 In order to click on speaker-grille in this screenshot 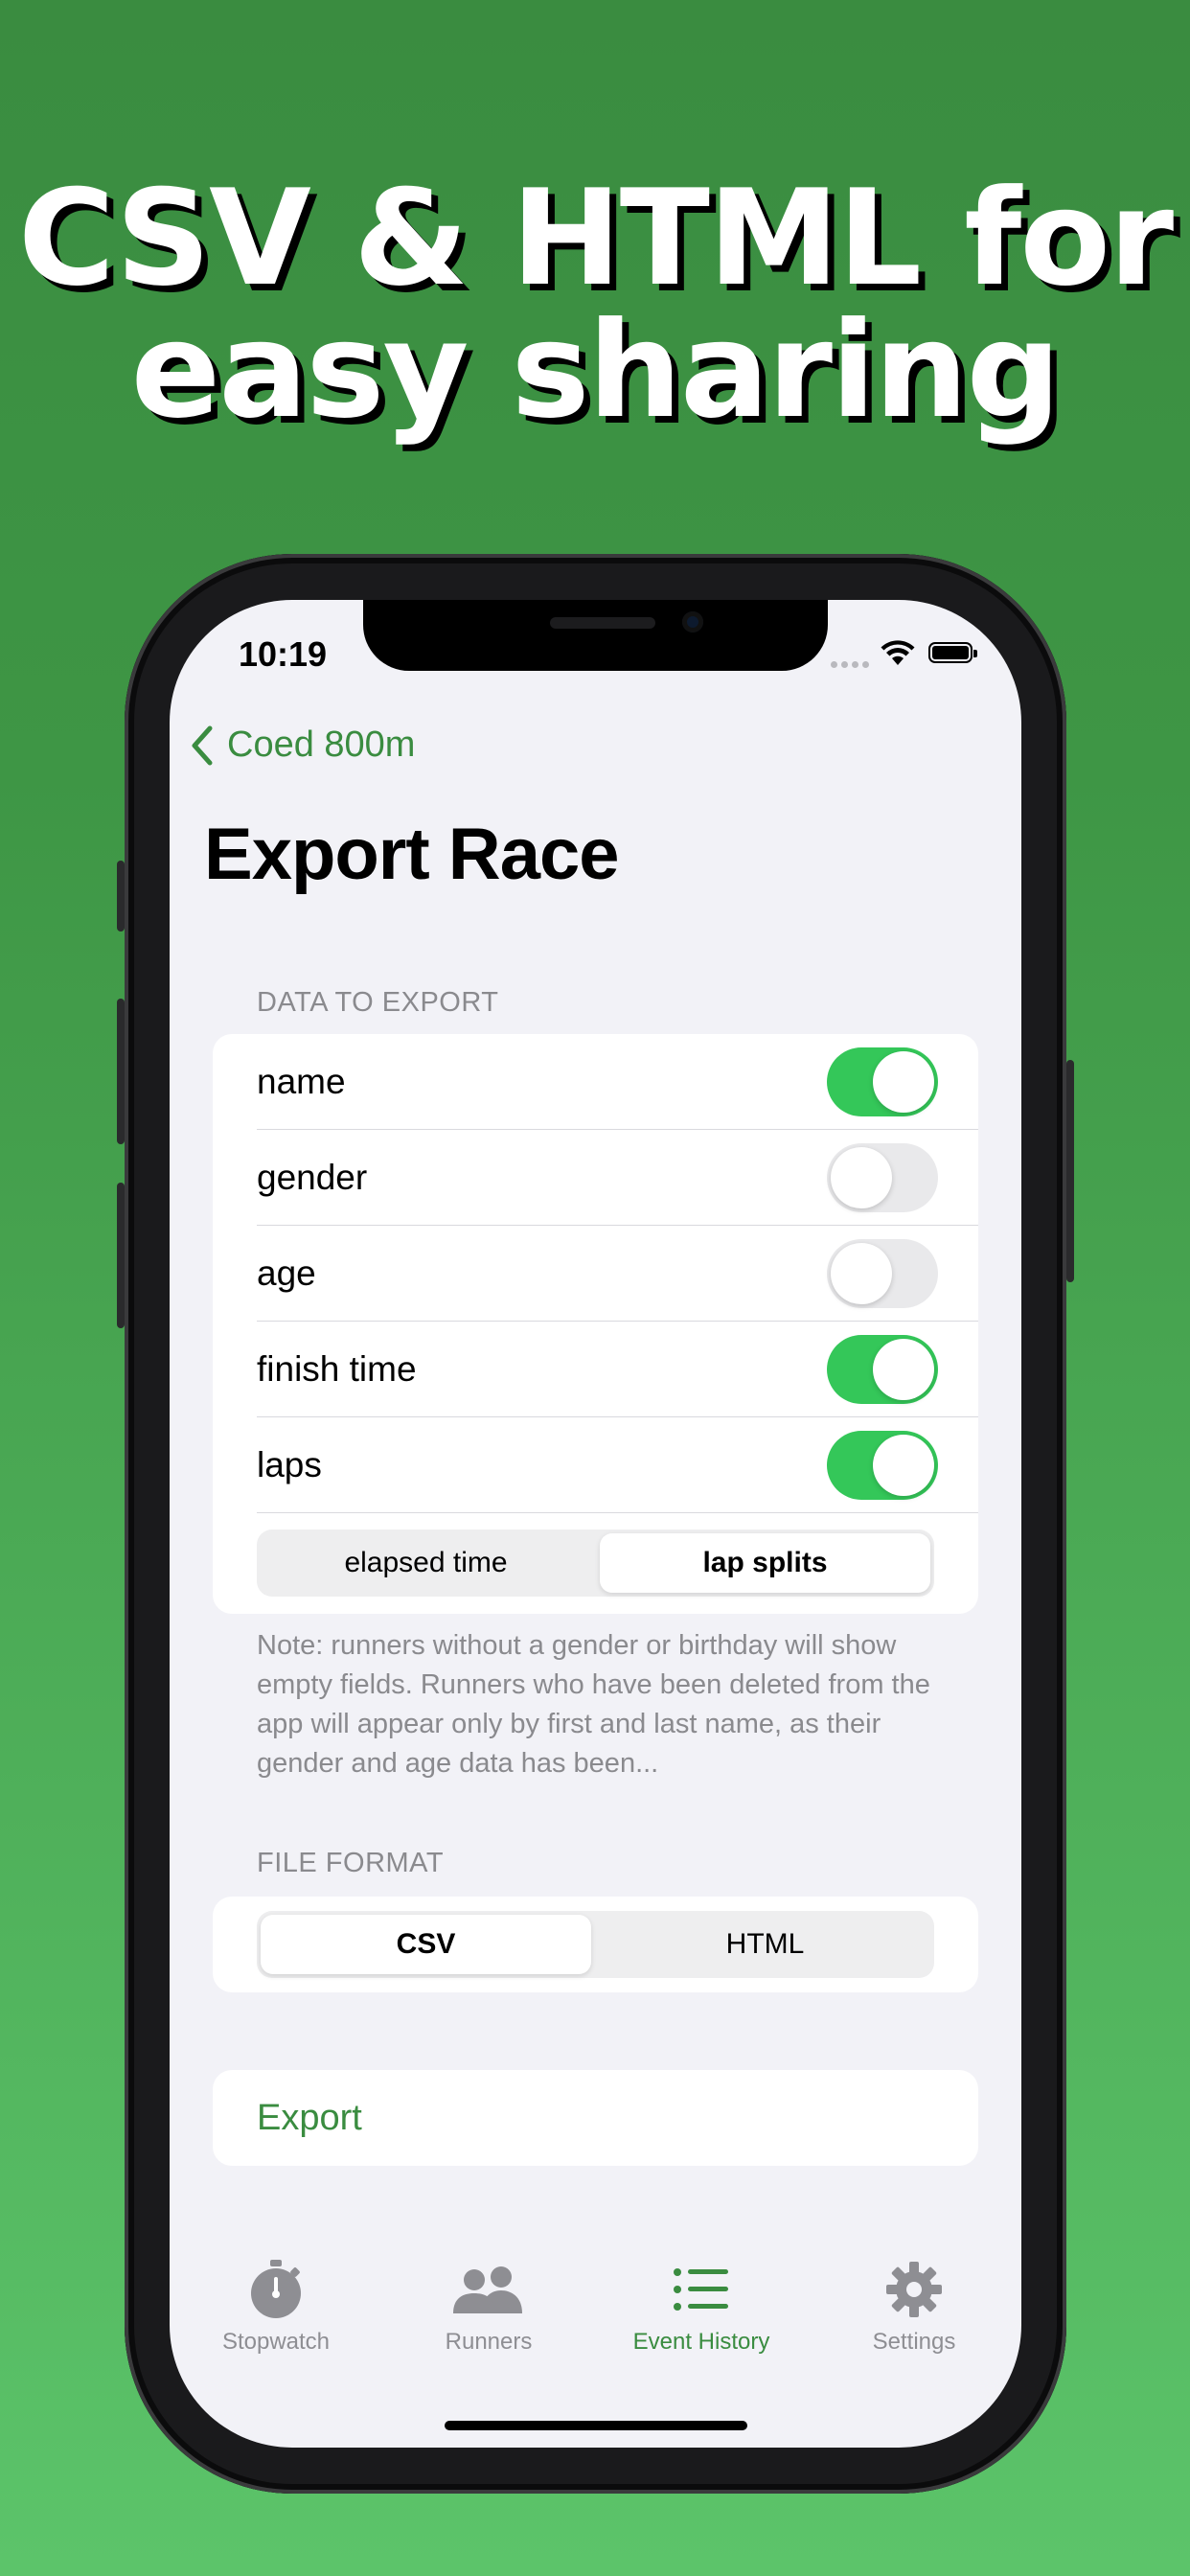, I will do `click(603, 623)`.